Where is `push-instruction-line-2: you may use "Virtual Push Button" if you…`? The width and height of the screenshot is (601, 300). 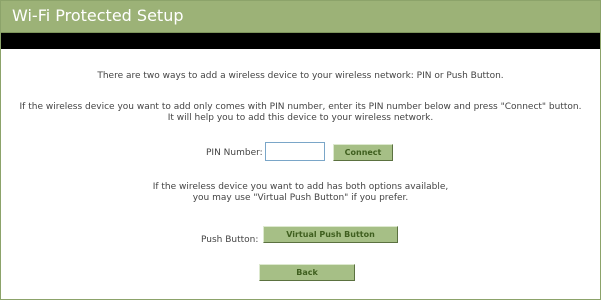 push-instruction-line-2: you may use "Virtual Push Button" if you… is located at coordinates (300, 198).